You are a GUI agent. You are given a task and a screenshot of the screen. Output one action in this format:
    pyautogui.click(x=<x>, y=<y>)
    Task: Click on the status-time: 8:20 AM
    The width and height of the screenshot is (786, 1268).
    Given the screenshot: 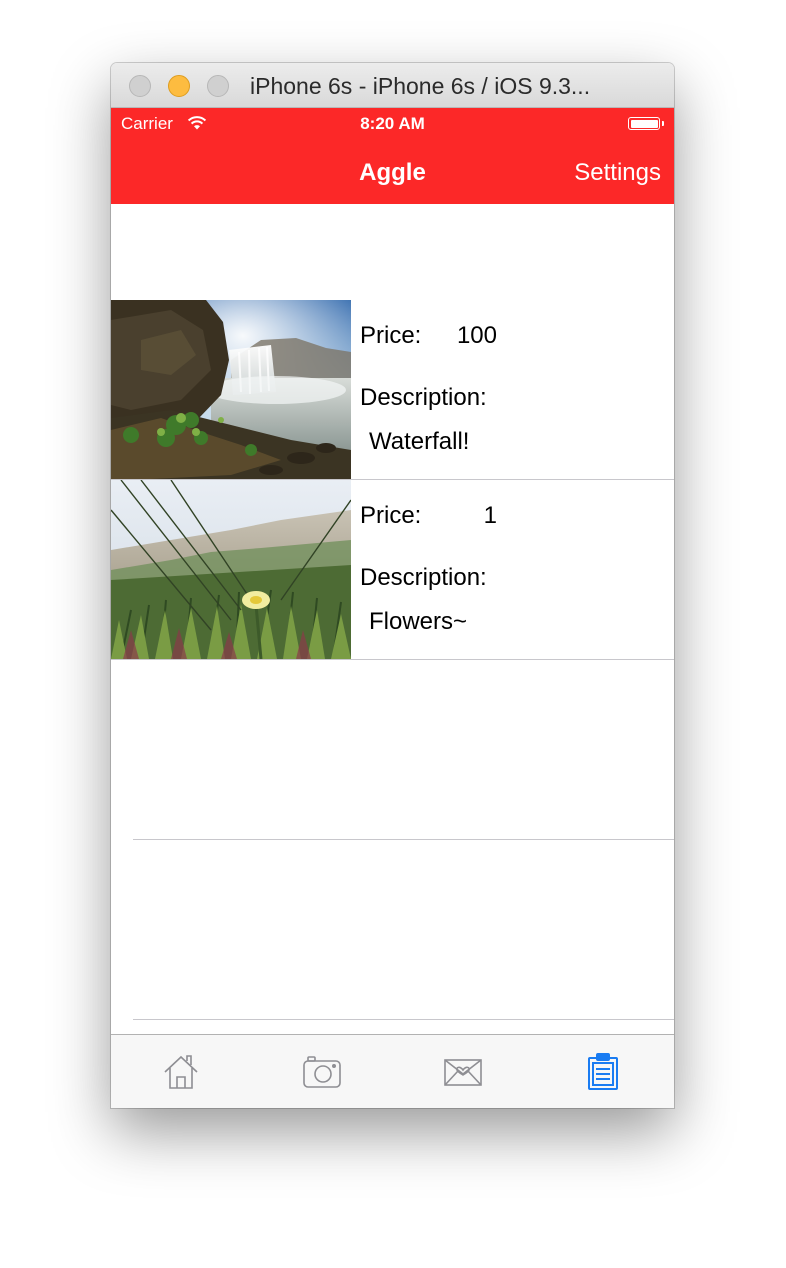 What is the action you would take?
    pyautogui.click(x=392, y=123)
    